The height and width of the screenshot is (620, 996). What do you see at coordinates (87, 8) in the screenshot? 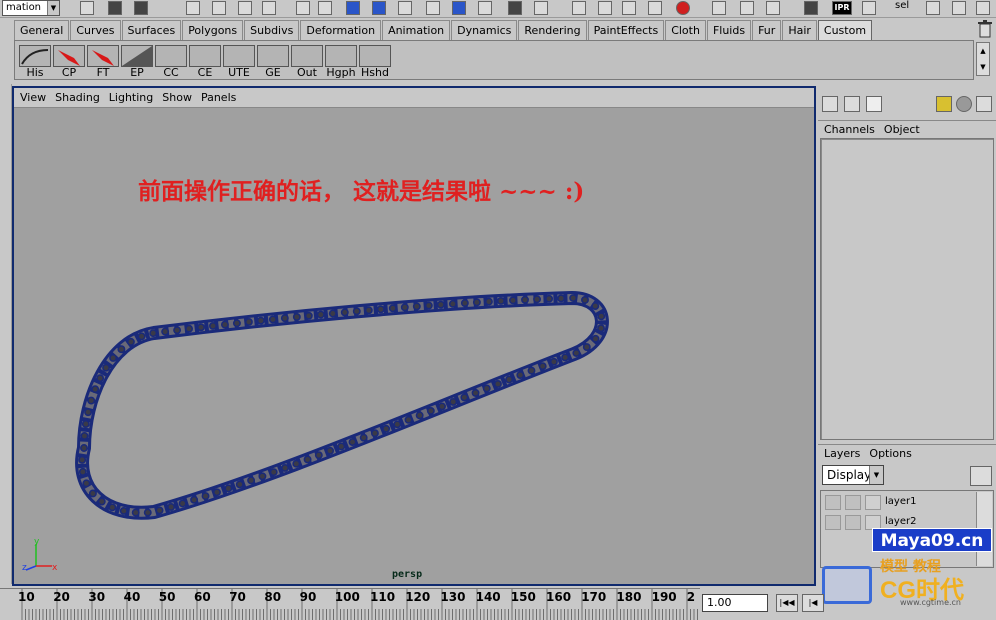
I see `new-scene-icon` at bounding box center [87, 8].